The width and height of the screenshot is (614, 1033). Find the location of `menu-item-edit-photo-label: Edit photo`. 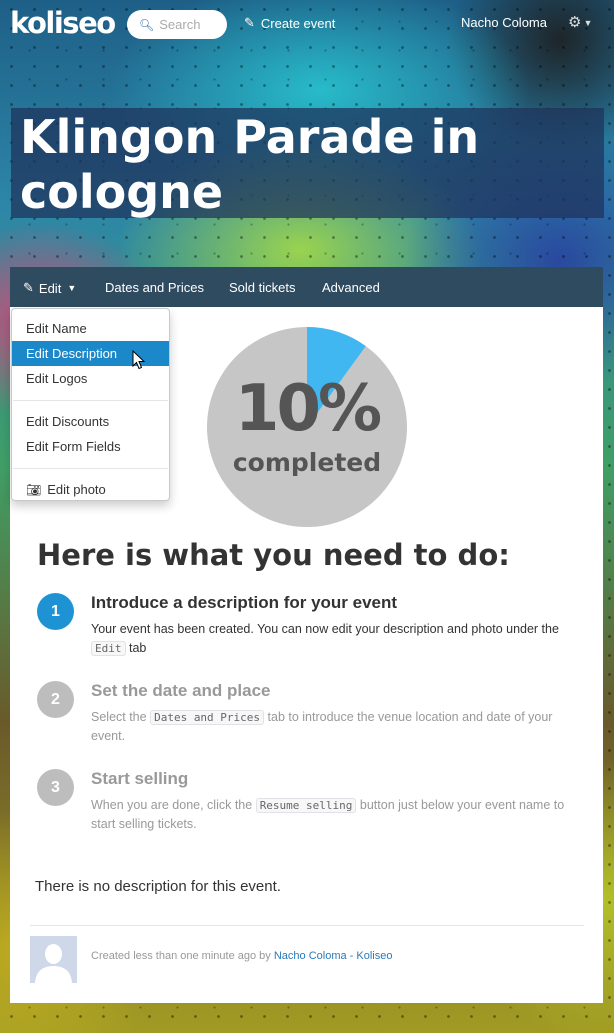

menu-item-edit-photo-label: Edit photo is located at coordinates (76, 489).